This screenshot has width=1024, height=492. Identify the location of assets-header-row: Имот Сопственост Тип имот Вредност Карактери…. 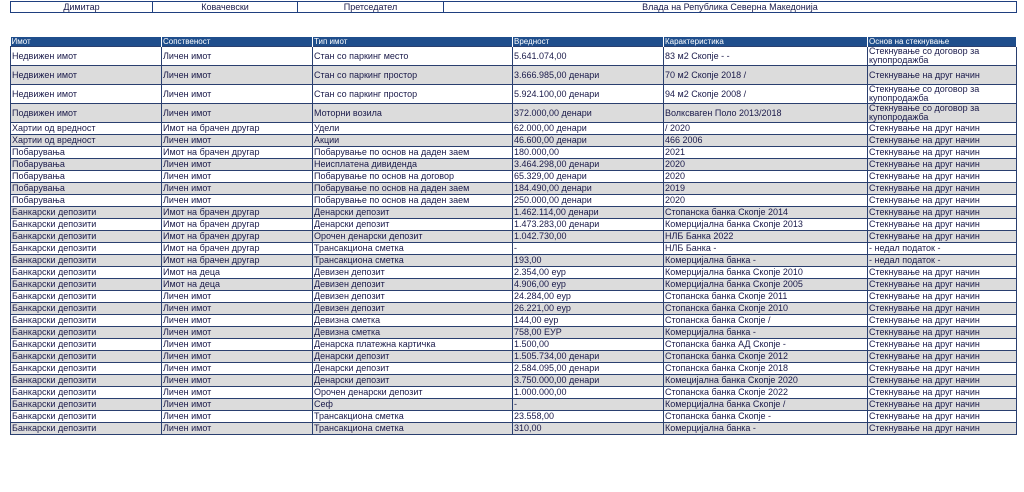
(513, 42).